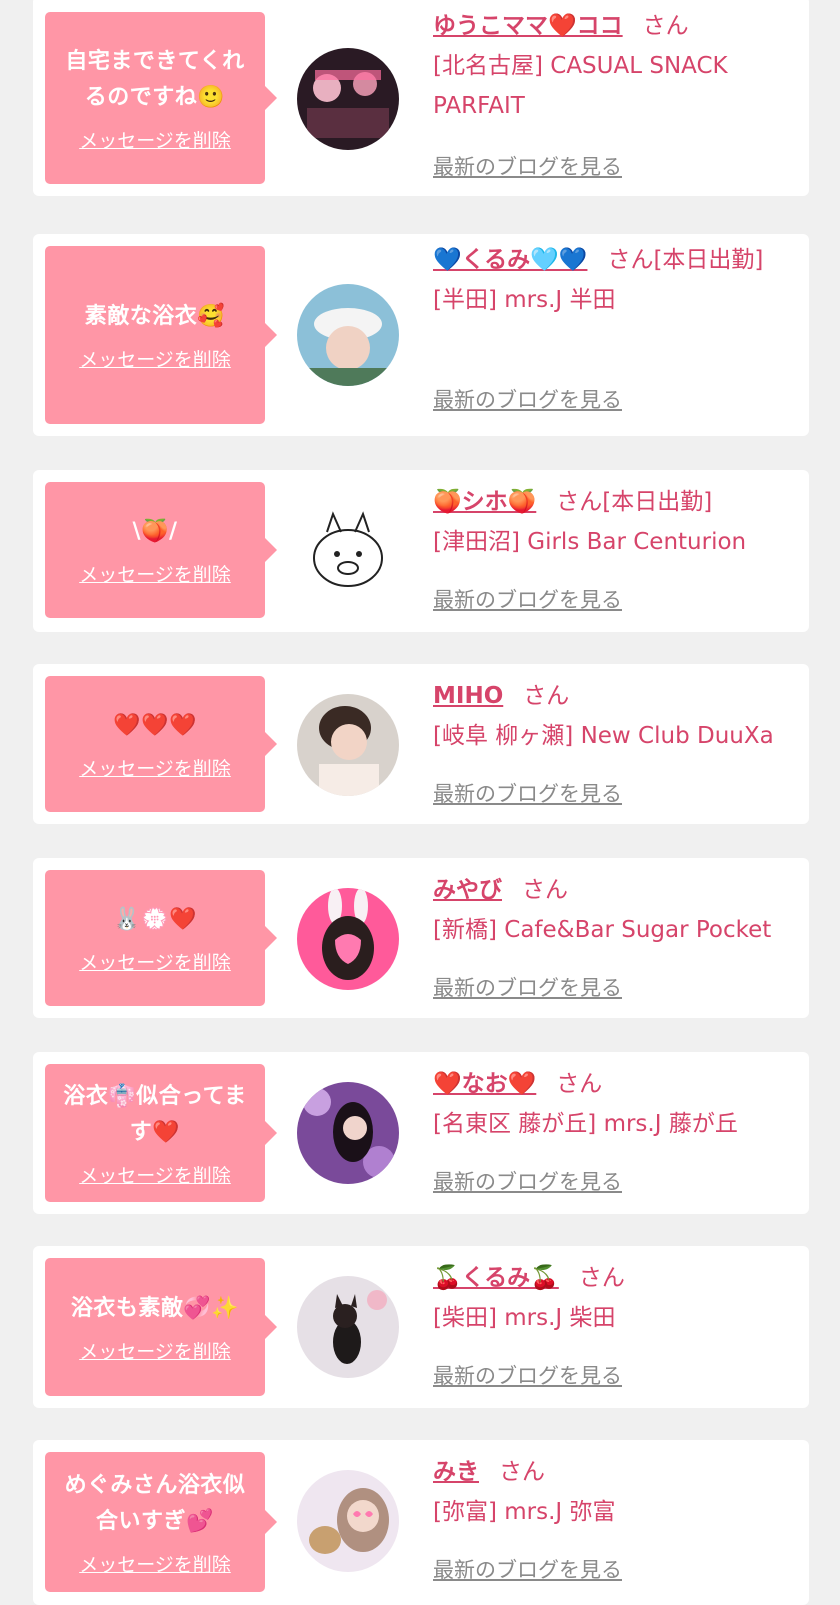  Describe the element at coordinates (614, 910) in the screenshot. I see `cast-info: みやび さん [新橋] Cafe&Bar Sugar Pocket` at that location.